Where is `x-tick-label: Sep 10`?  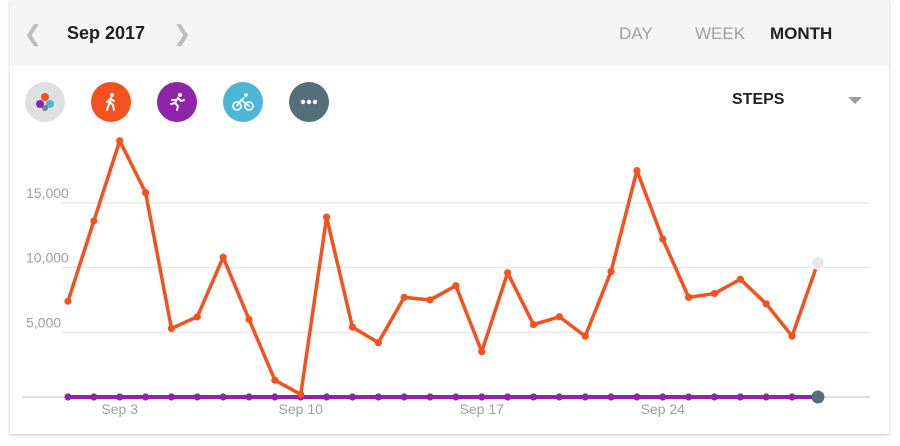
x-tick-label: Sep 10 is located at coordinates (301, 409).